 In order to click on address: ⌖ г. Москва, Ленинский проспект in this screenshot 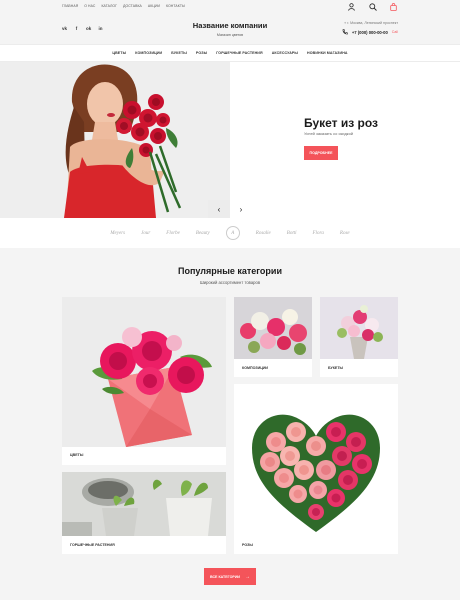, I will do `click(371, 23)`.